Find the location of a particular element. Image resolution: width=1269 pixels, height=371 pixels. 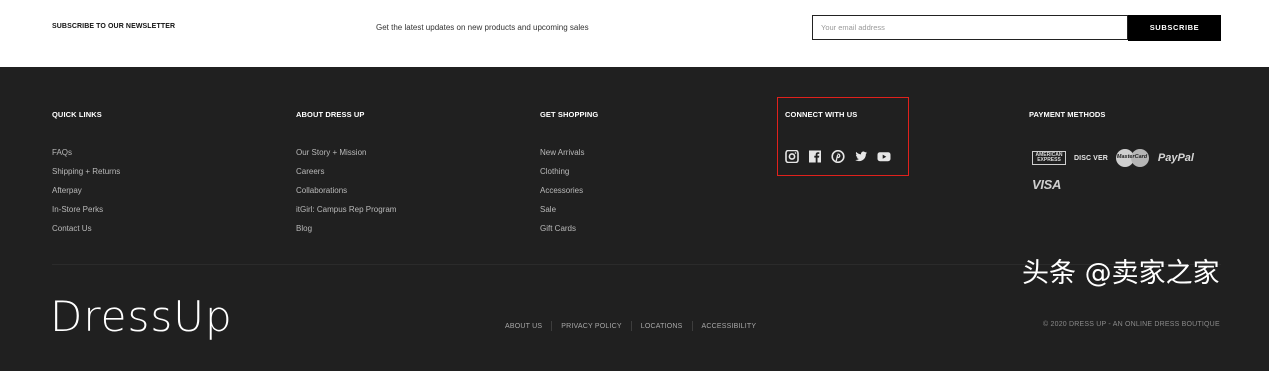

about-title: ABOUT DRESS UP is located at coordinates (330, 114).